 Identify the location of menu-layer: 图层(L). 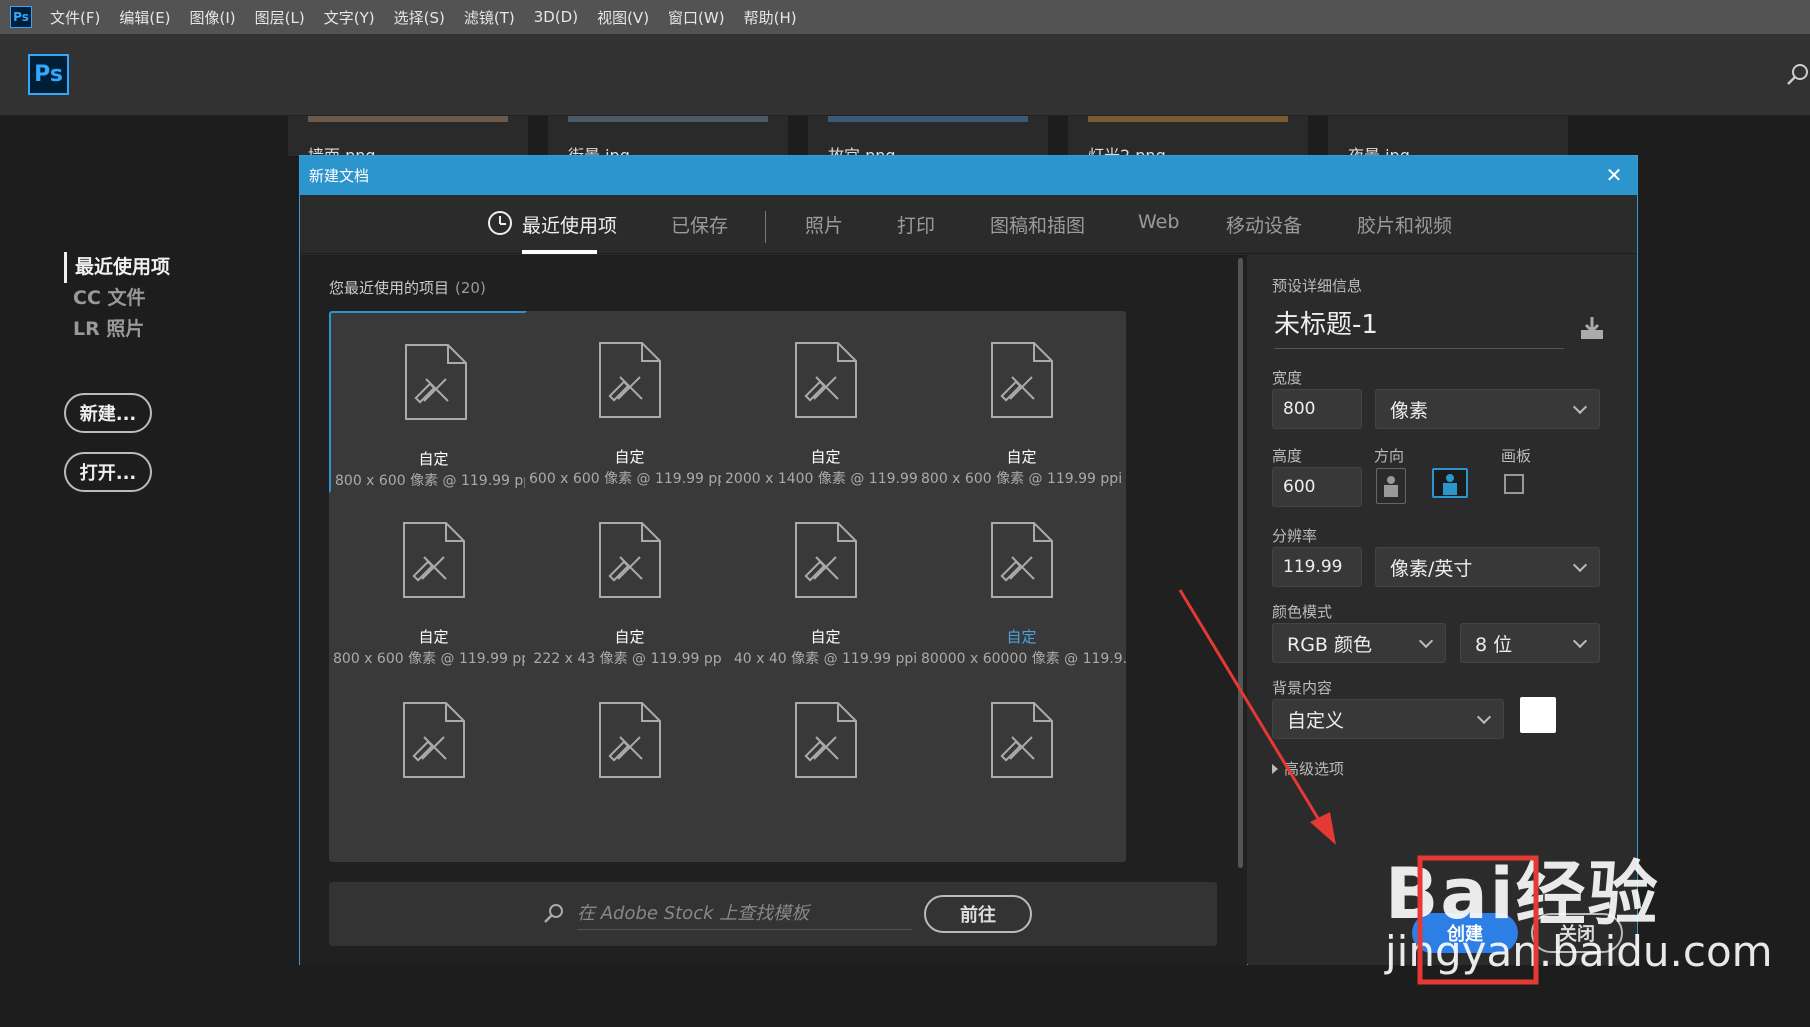
(280, 17).